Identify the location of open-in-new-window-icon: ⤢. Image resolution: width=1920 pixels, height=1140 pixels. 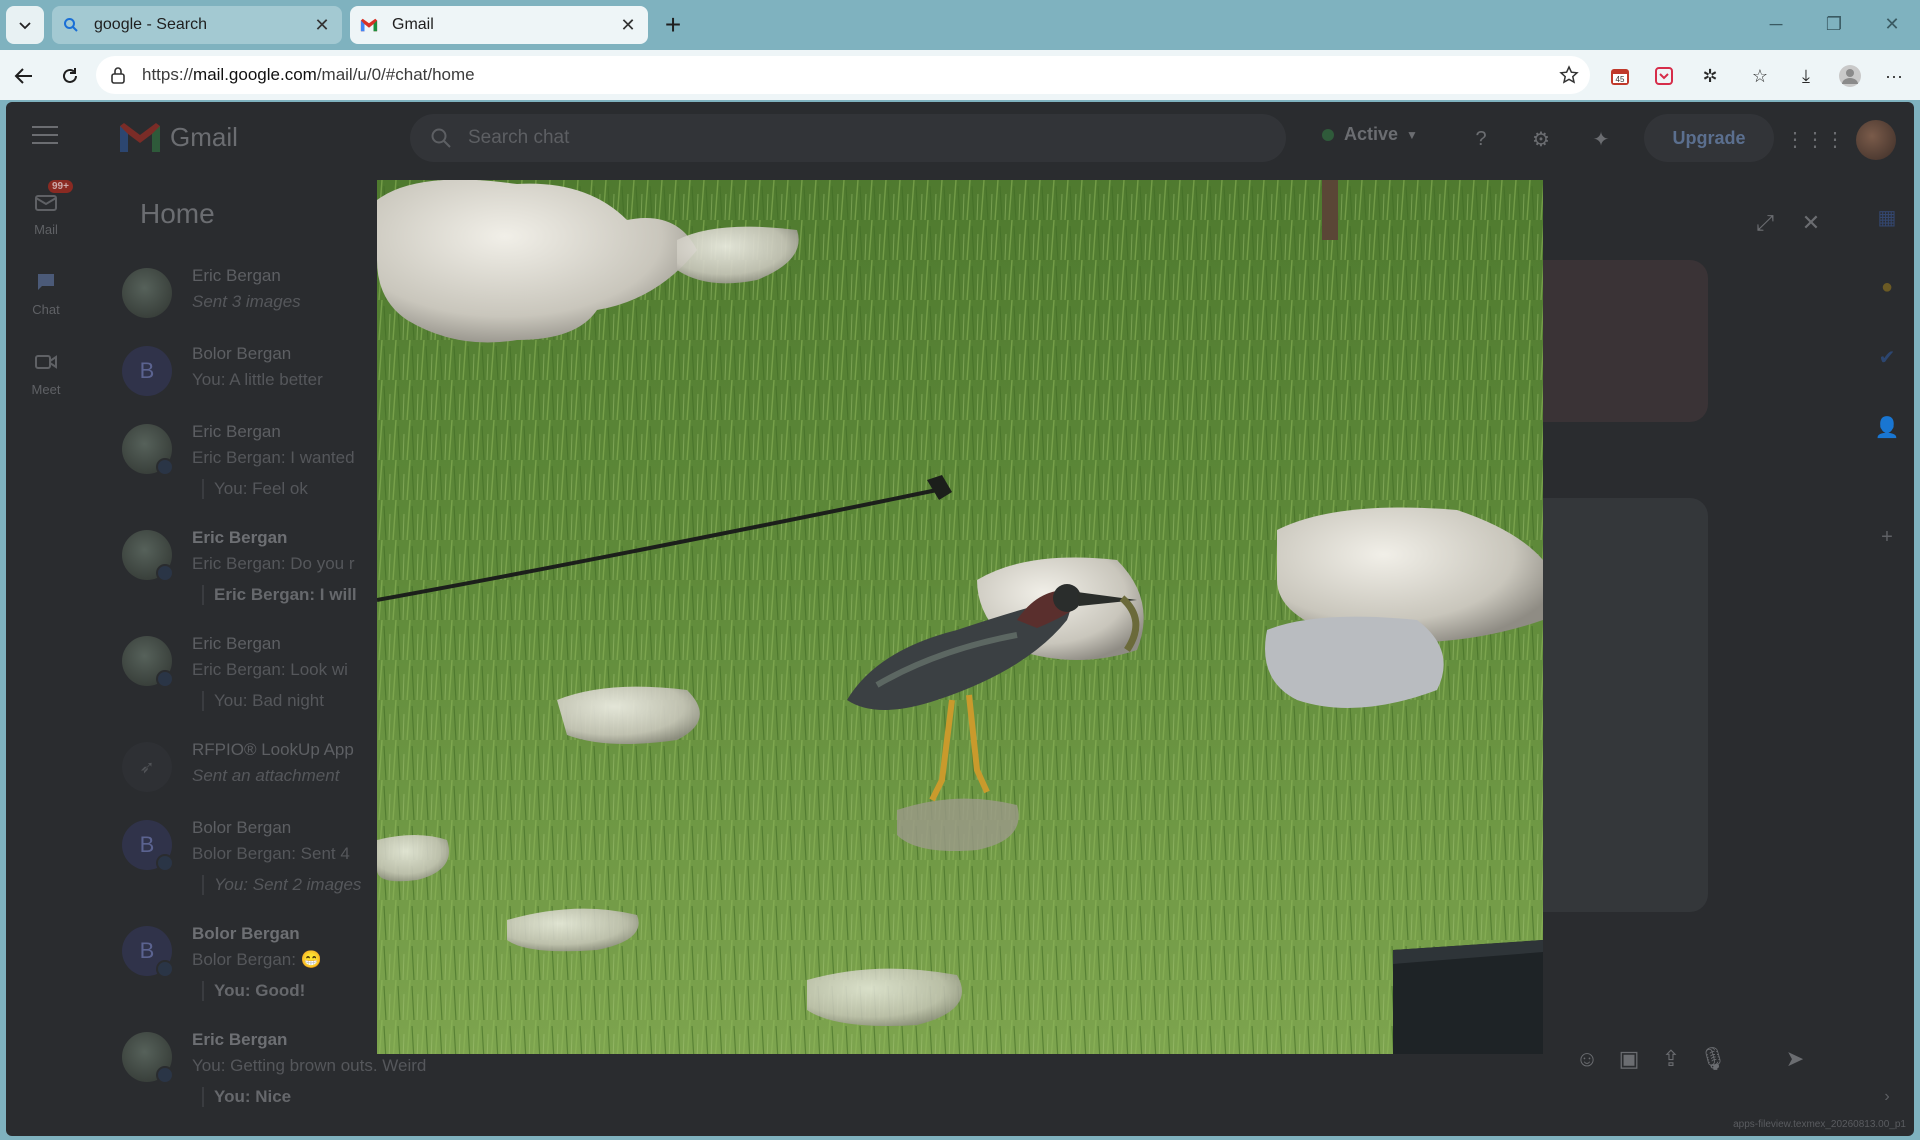
(1765, 223).